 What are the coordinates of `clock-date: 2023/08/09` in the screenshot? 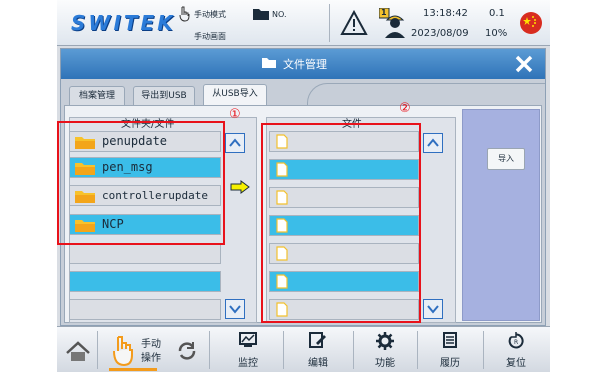 It's located at (440, 33).